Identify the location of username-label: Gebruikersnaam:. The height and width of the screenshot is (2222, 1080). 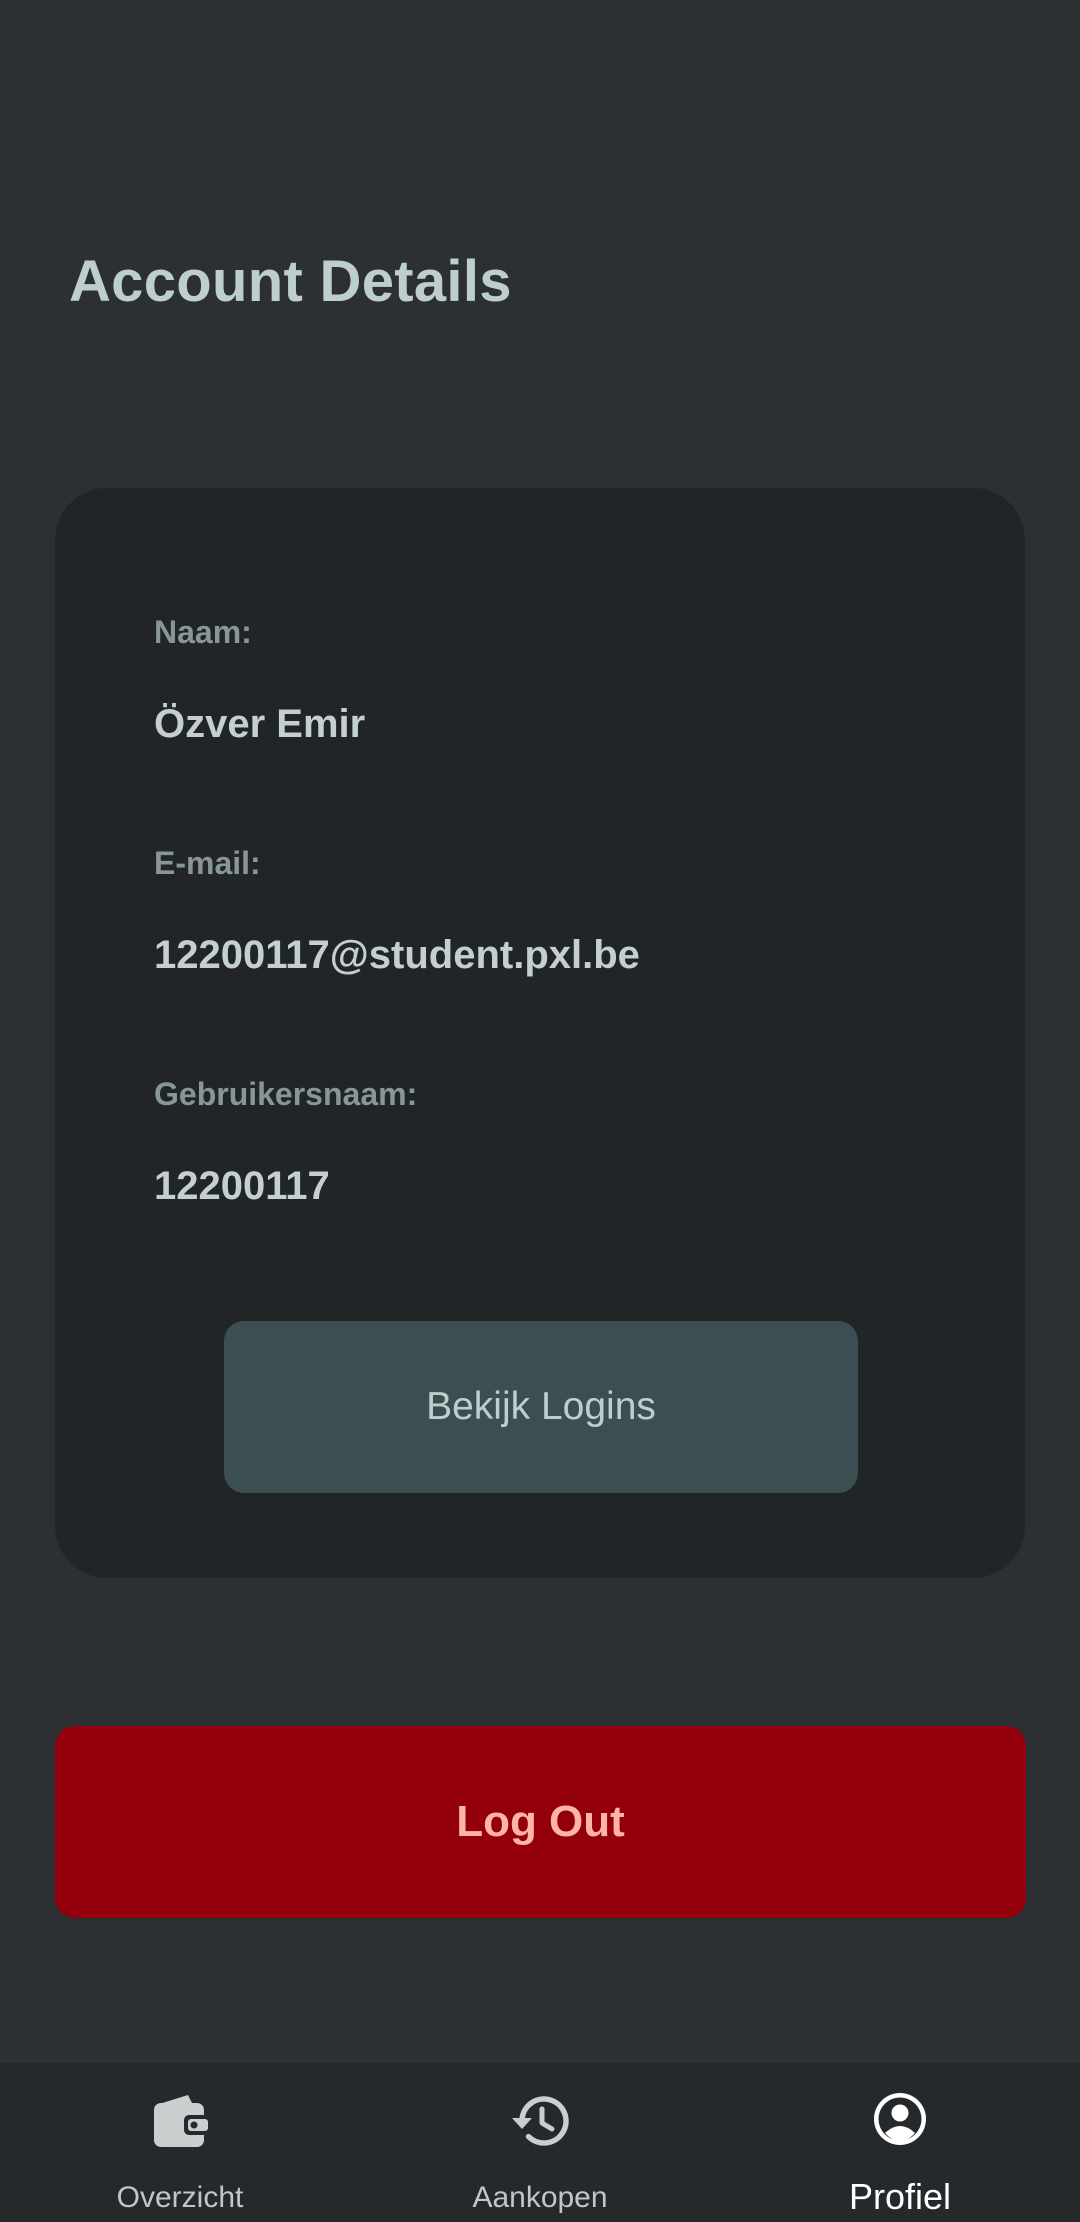
(286, 1094).